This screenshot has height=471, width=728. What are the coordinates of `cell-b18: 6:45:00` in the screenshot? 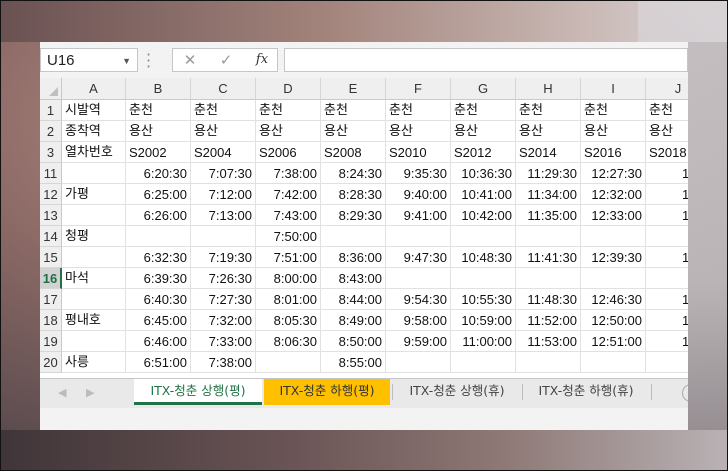 It's located at (158, 320).